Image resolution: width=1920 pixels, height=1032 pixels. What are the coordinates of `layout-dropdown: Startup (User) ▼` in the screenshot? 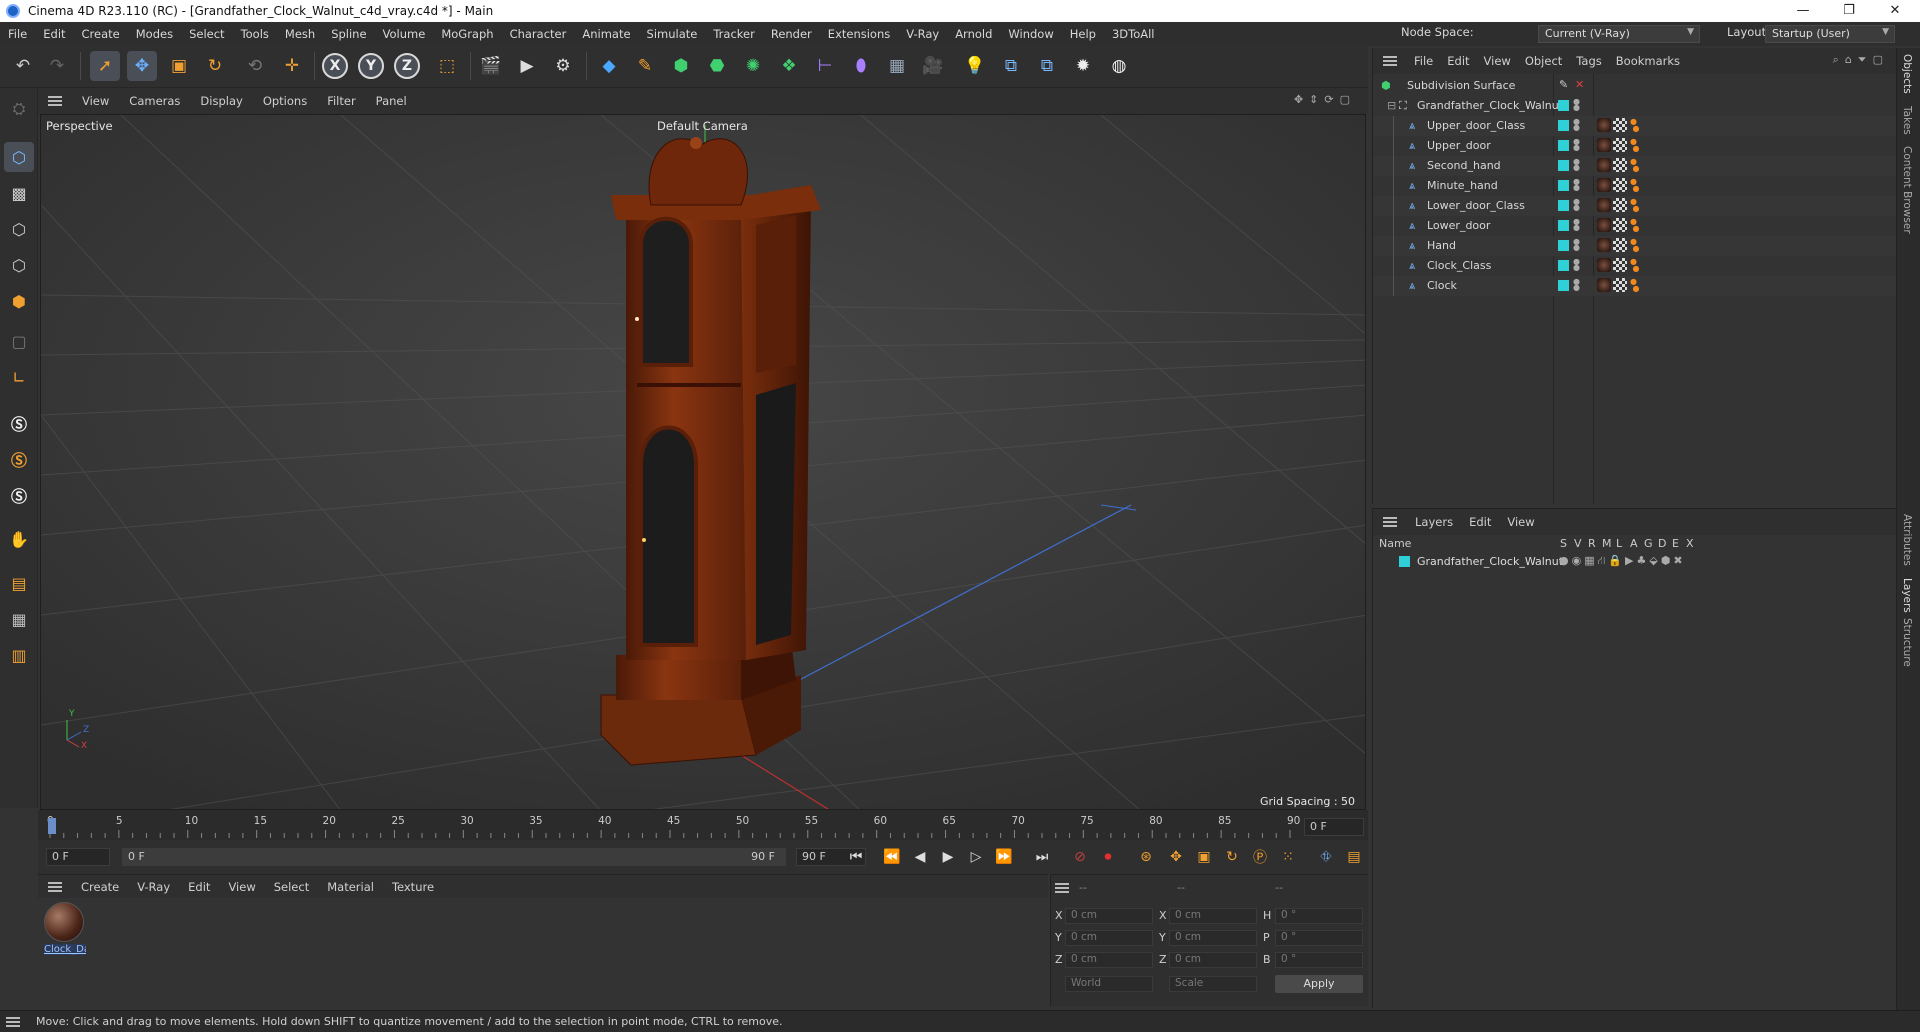 It's located at (1830, 34).